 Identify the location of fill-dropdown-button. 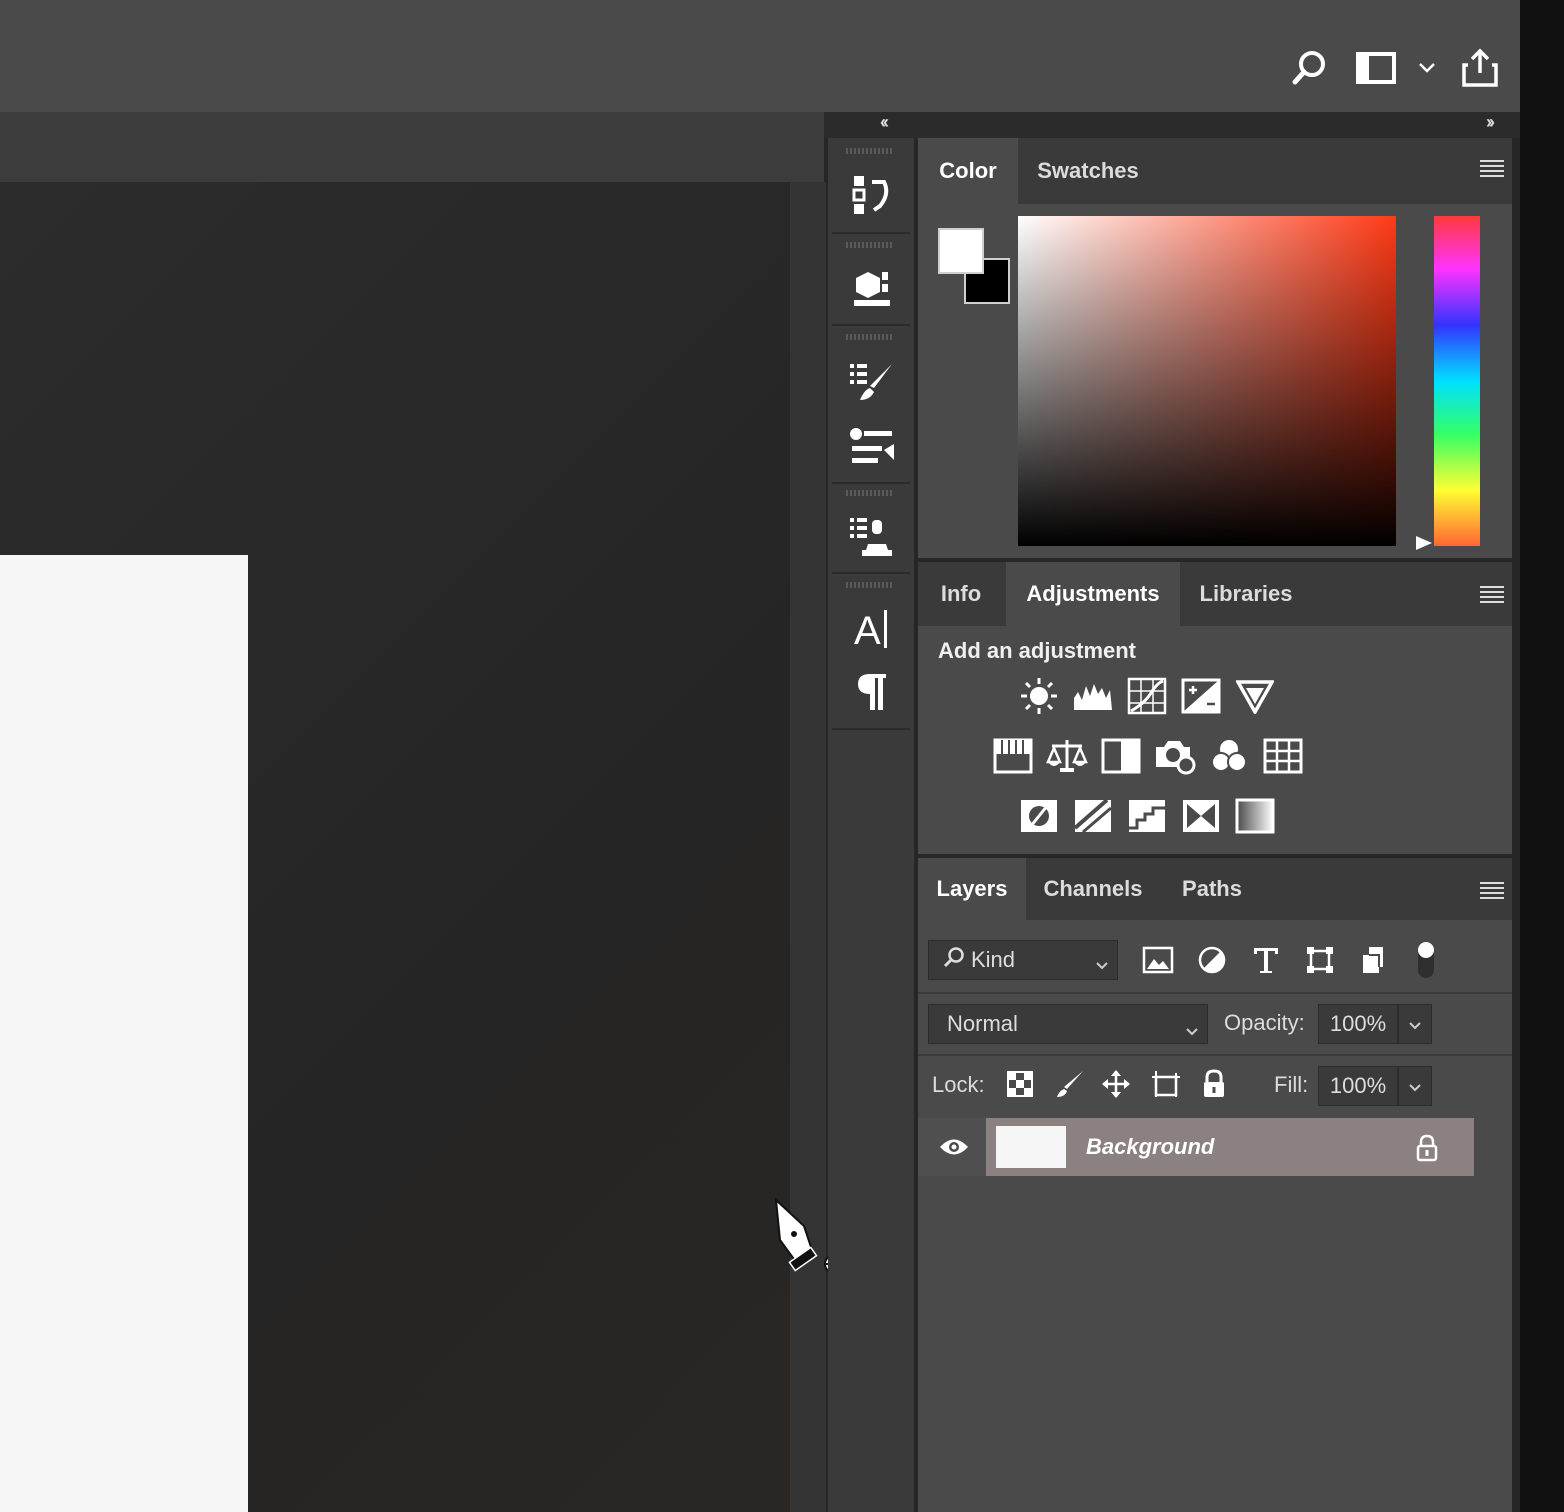
(1415, 1086).